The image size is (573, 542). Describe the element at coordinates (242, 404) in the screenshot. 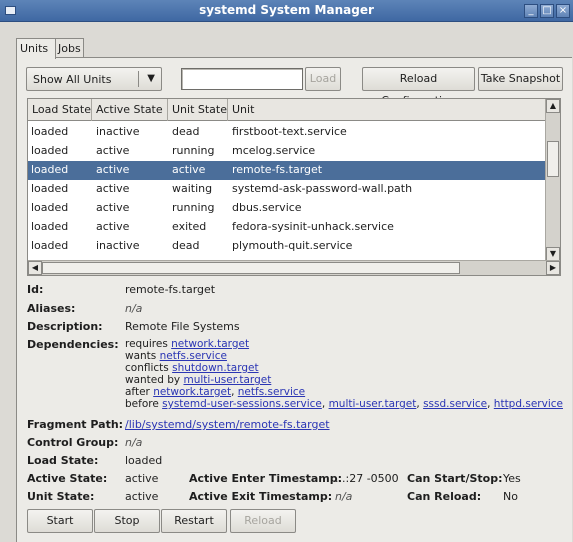

I see `dep-link: systemd-user-sessions.service` at that location.